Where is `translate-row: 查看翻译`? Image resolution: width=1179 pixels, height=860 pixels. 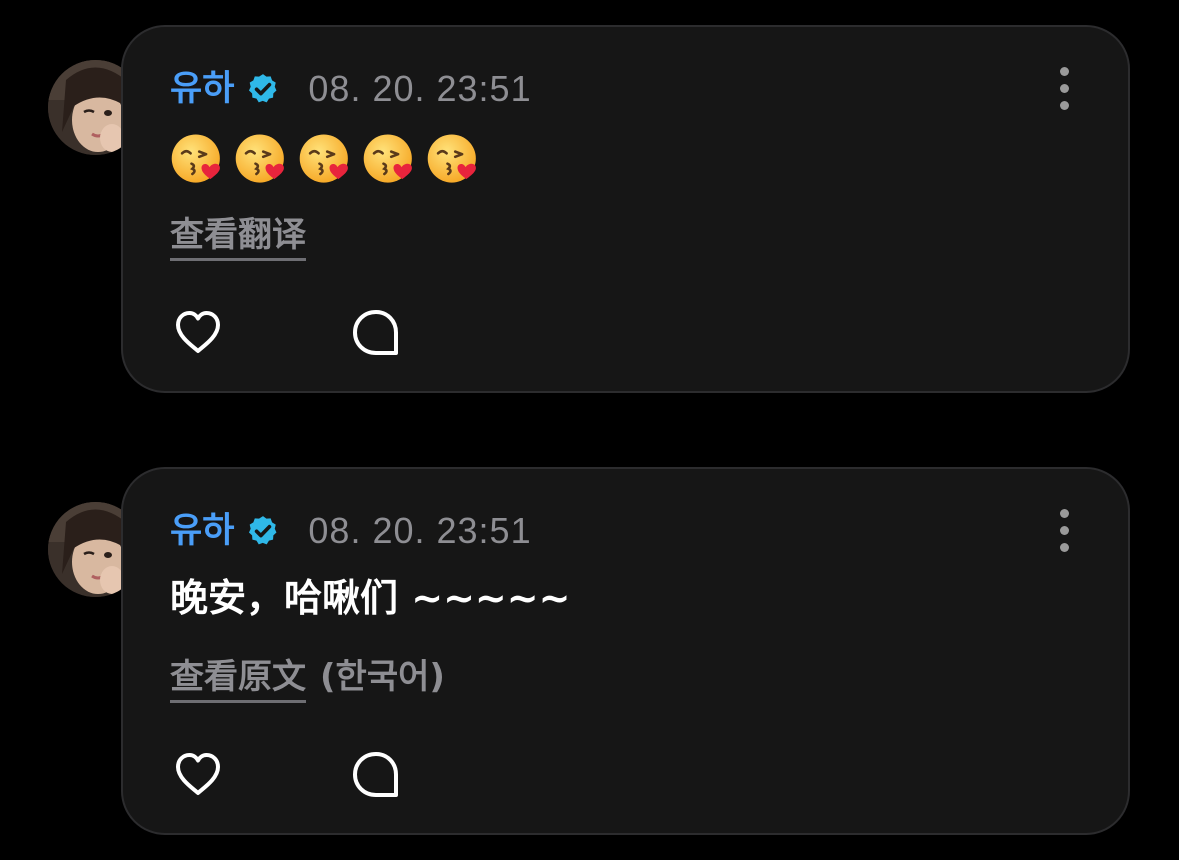 translate-row: 查看翻译 is located at coordinates (238, 234).